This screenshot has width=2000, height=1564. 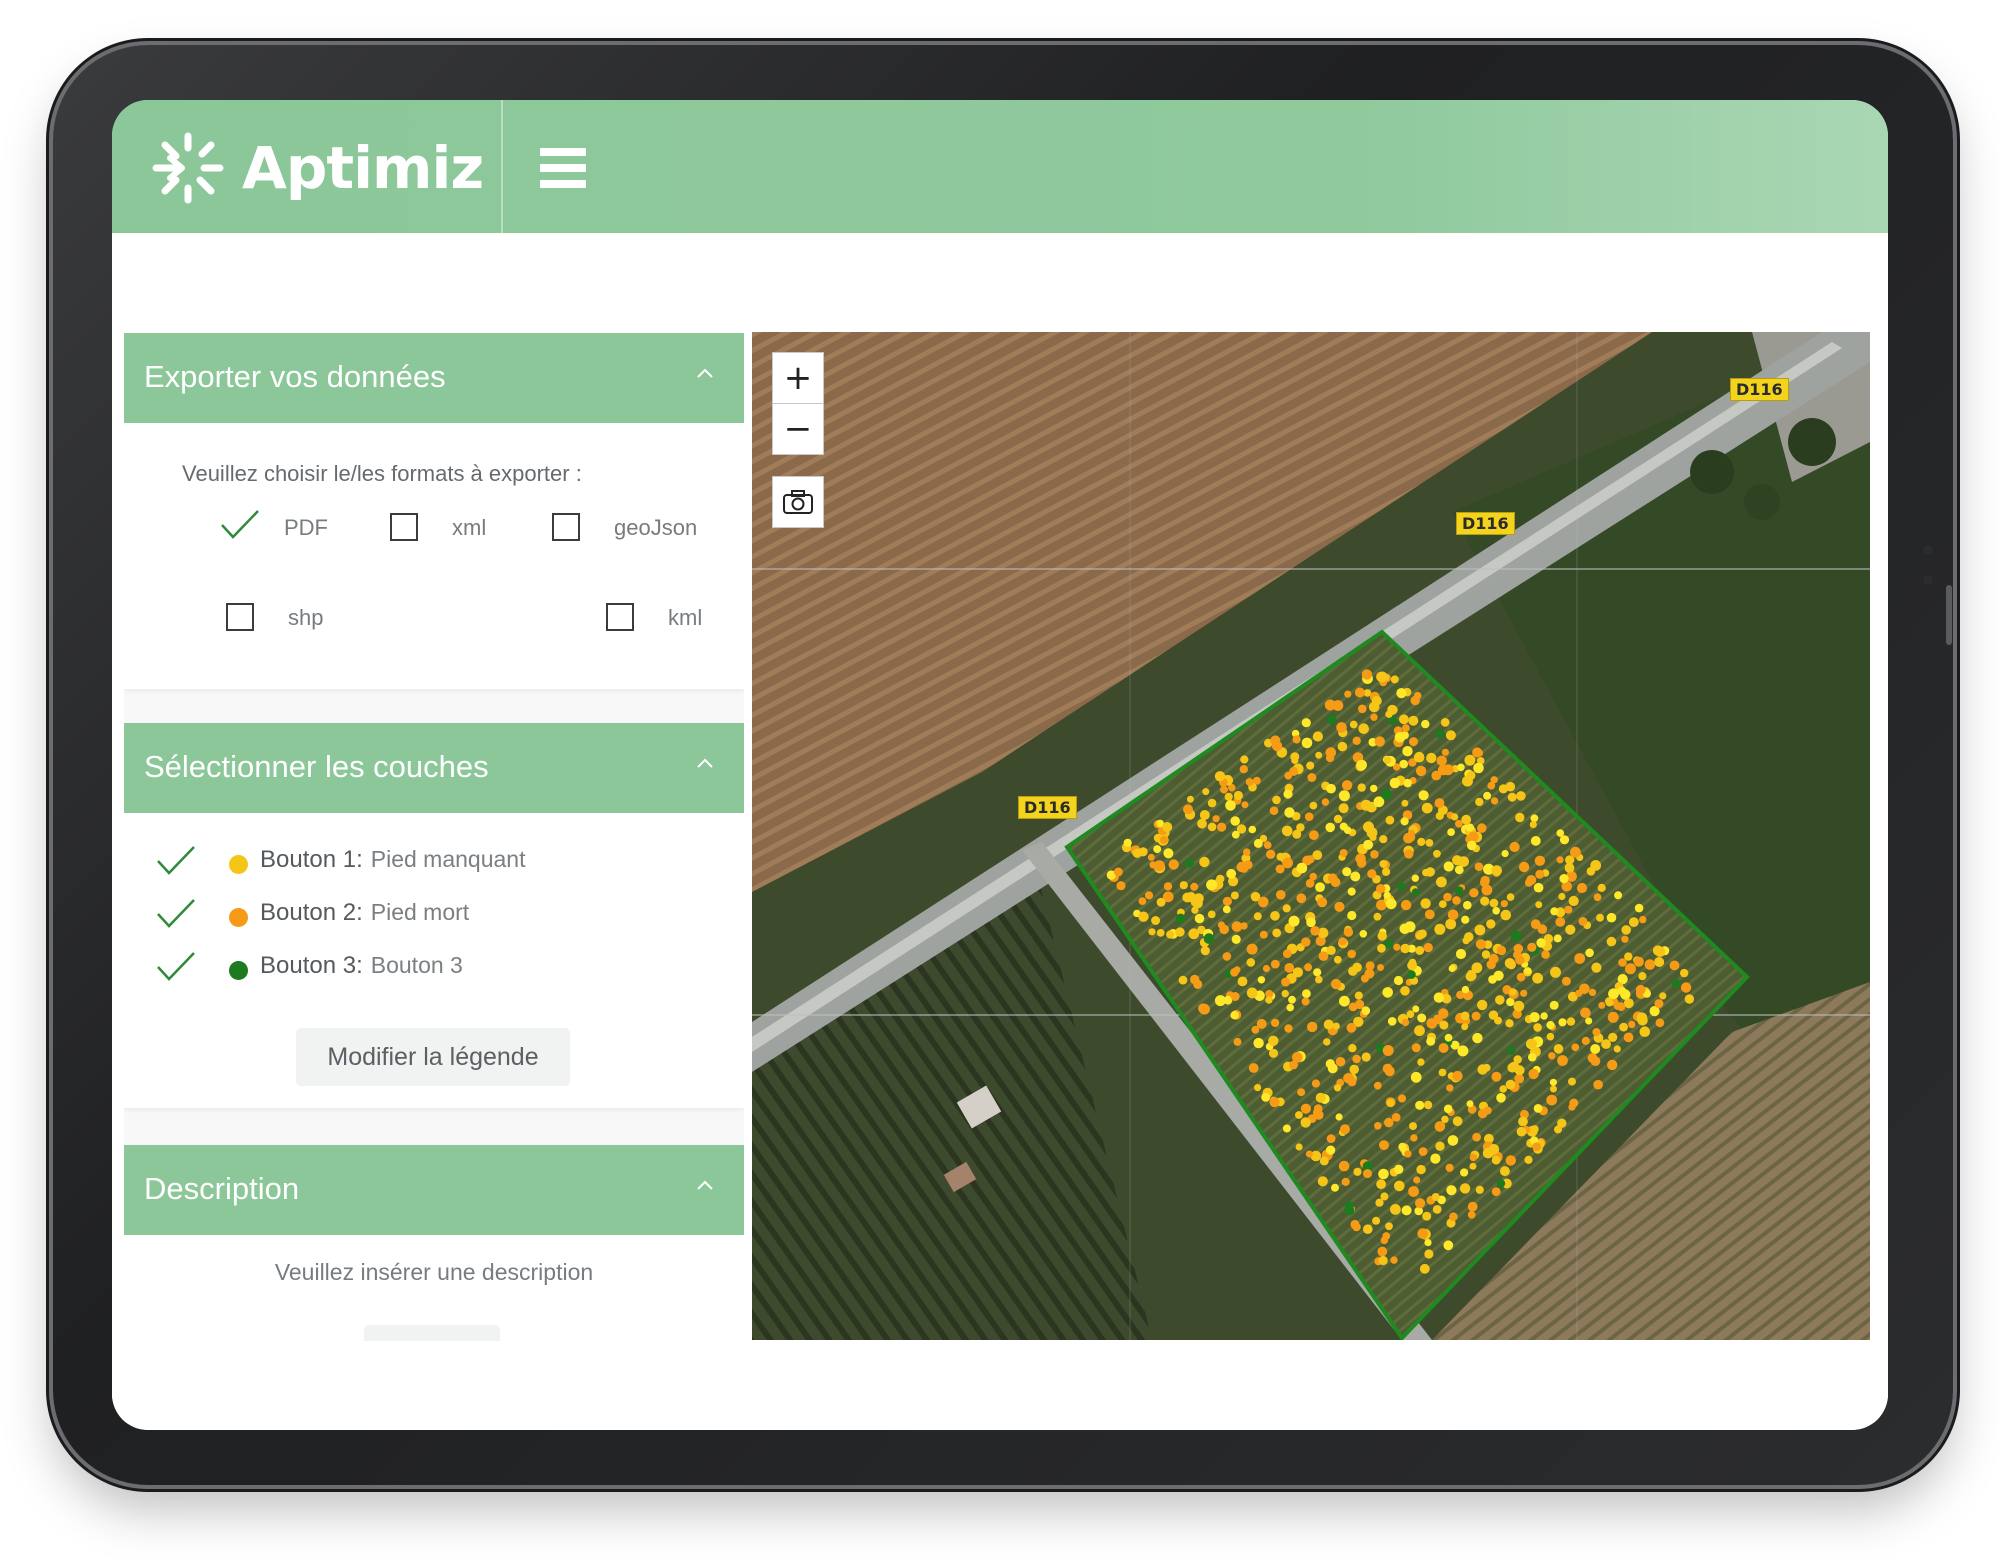 What do you see at coordinates (460, 527) in the screenshot?
I see `format-option-xml: xml` at bounding box center [460, 527].